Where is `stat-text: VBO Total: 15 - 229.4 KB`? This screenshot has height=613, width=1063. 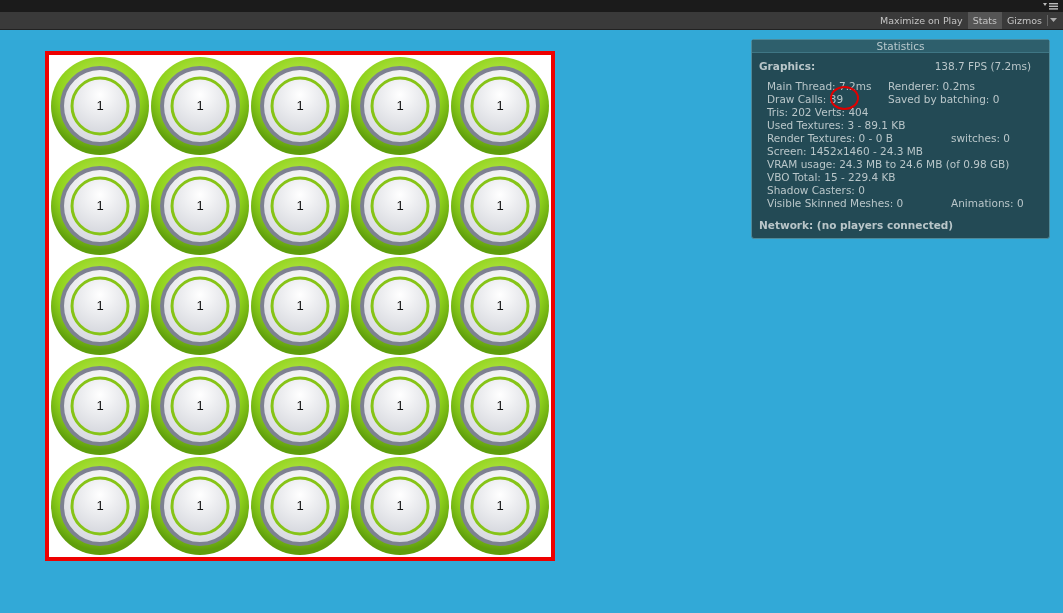 stat-text: VBO Total: 15 - 229.4 KB is located at coordinates (831, 177).